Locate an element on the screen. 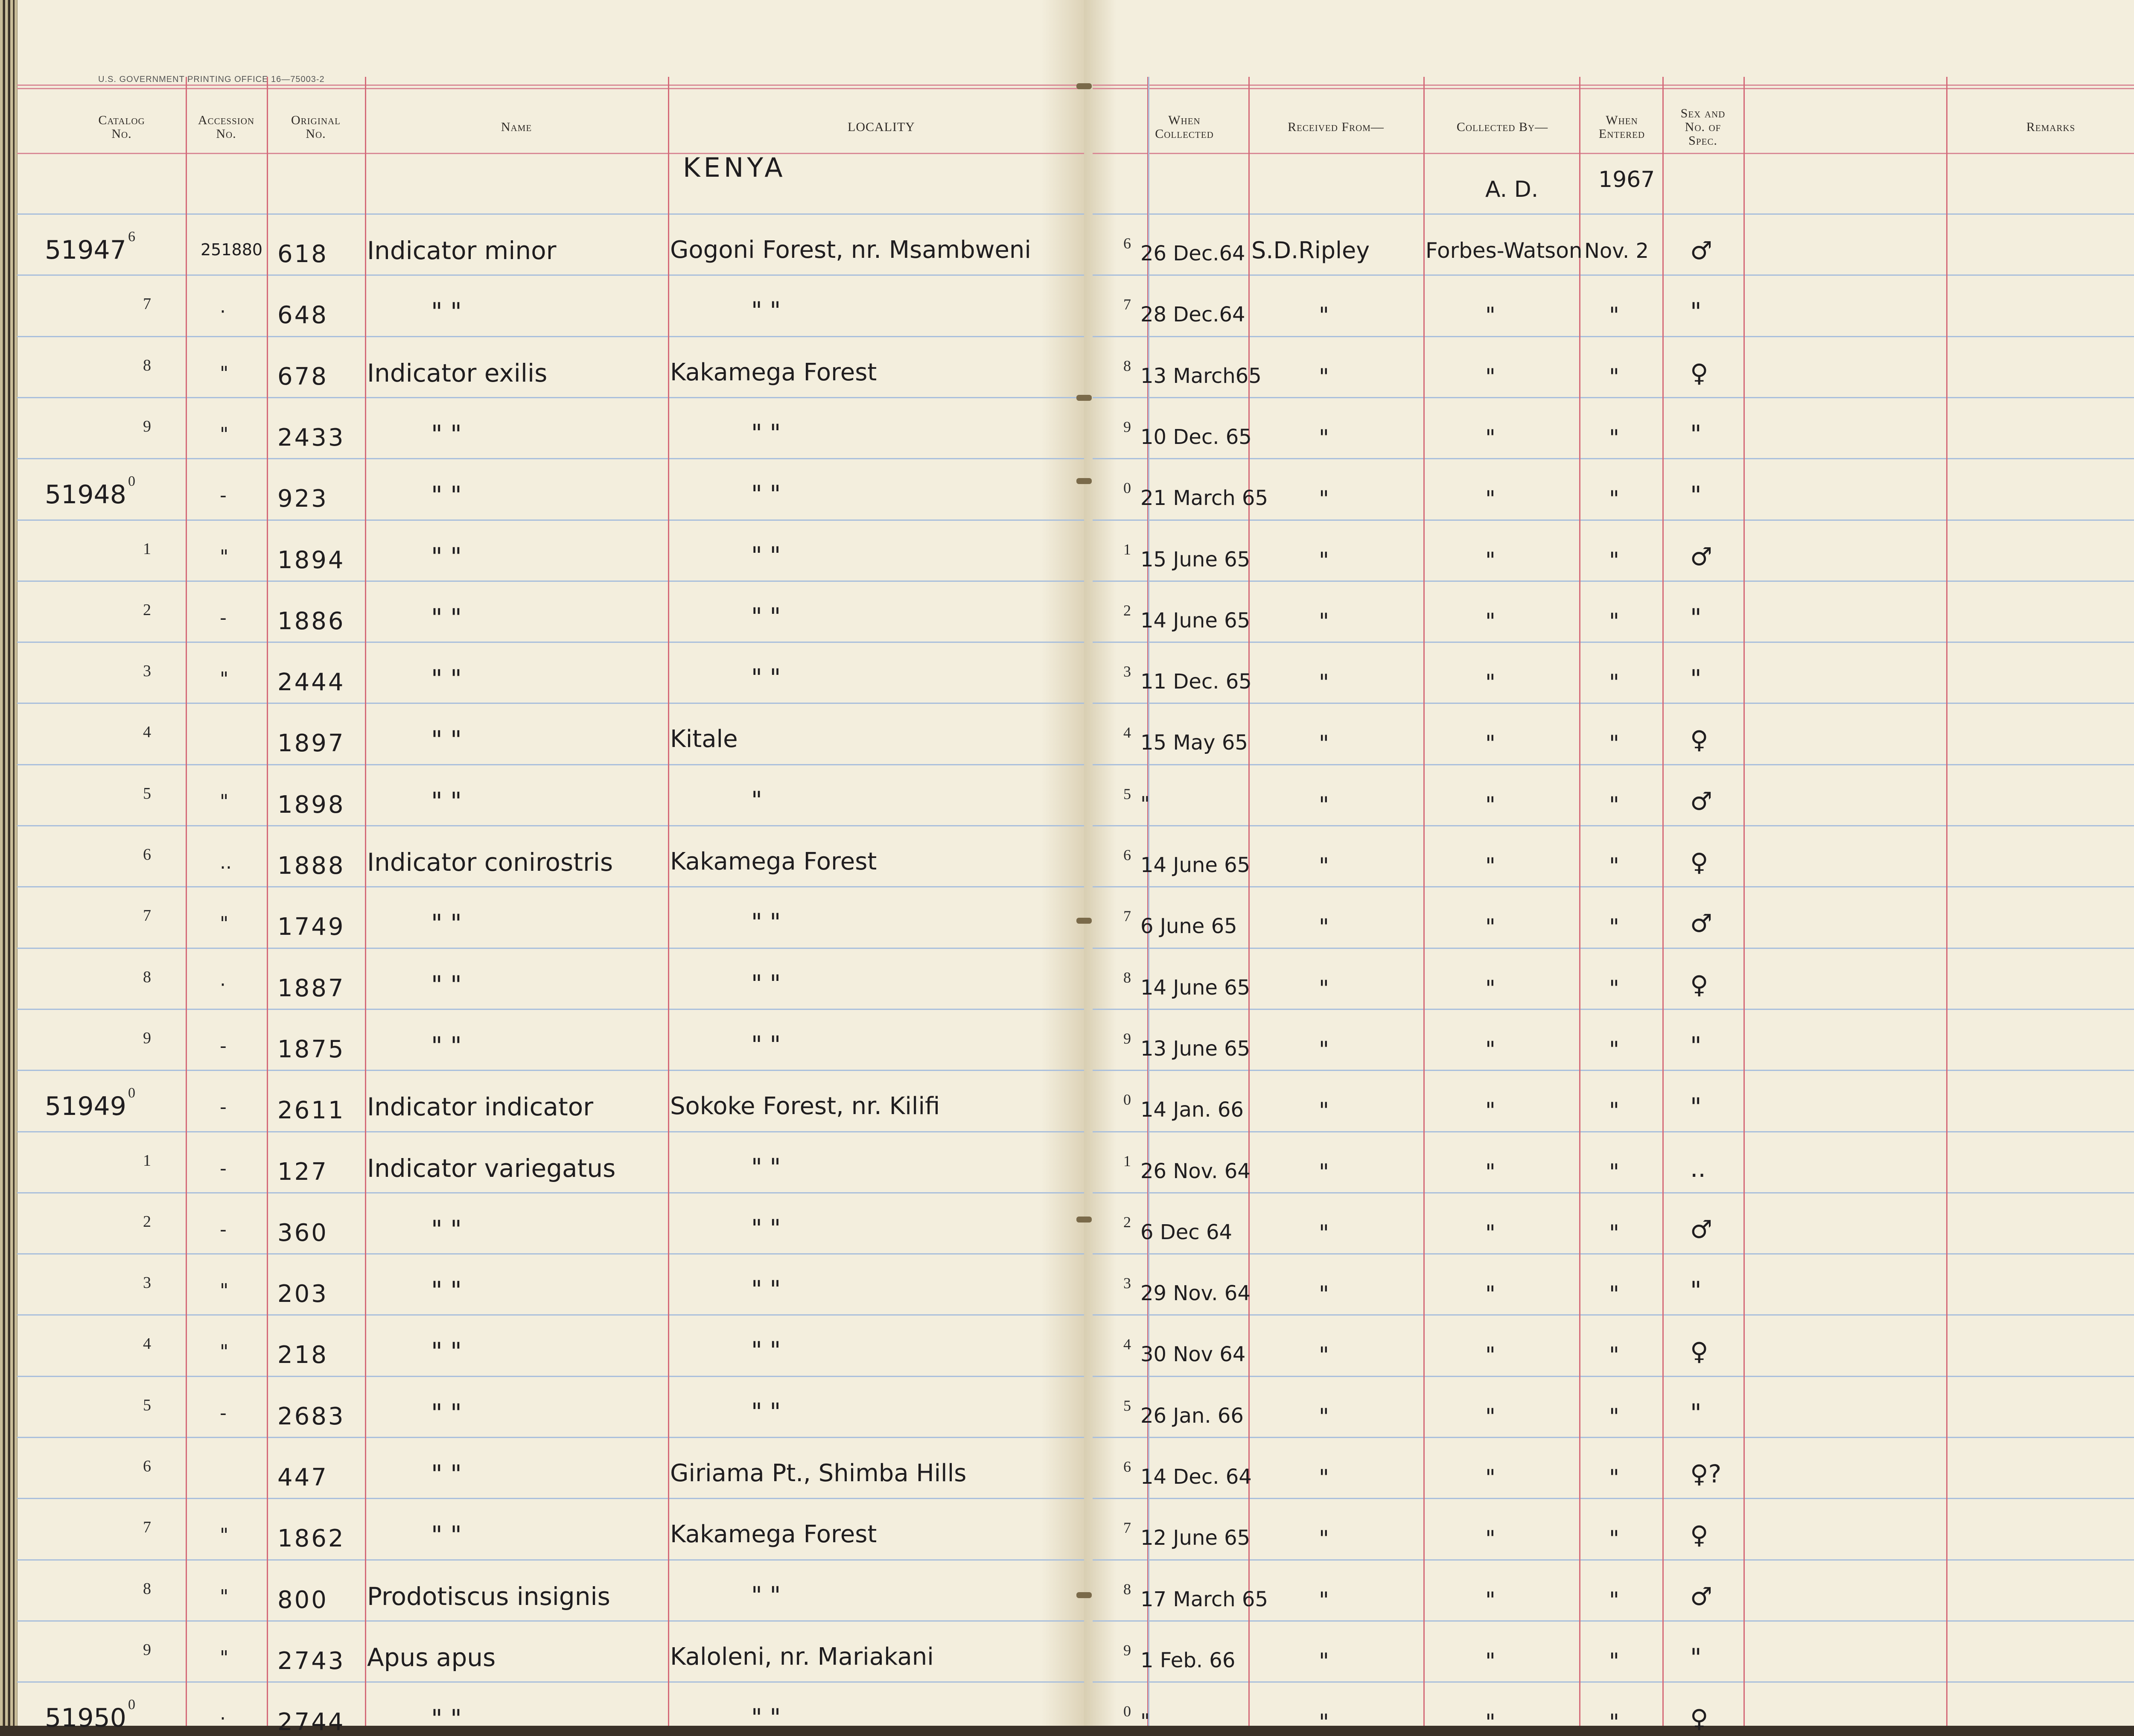 The width and height of the screenshot is (2134, 1736). when-collected: 14 June 65 is located at coordinates (1195, 865).